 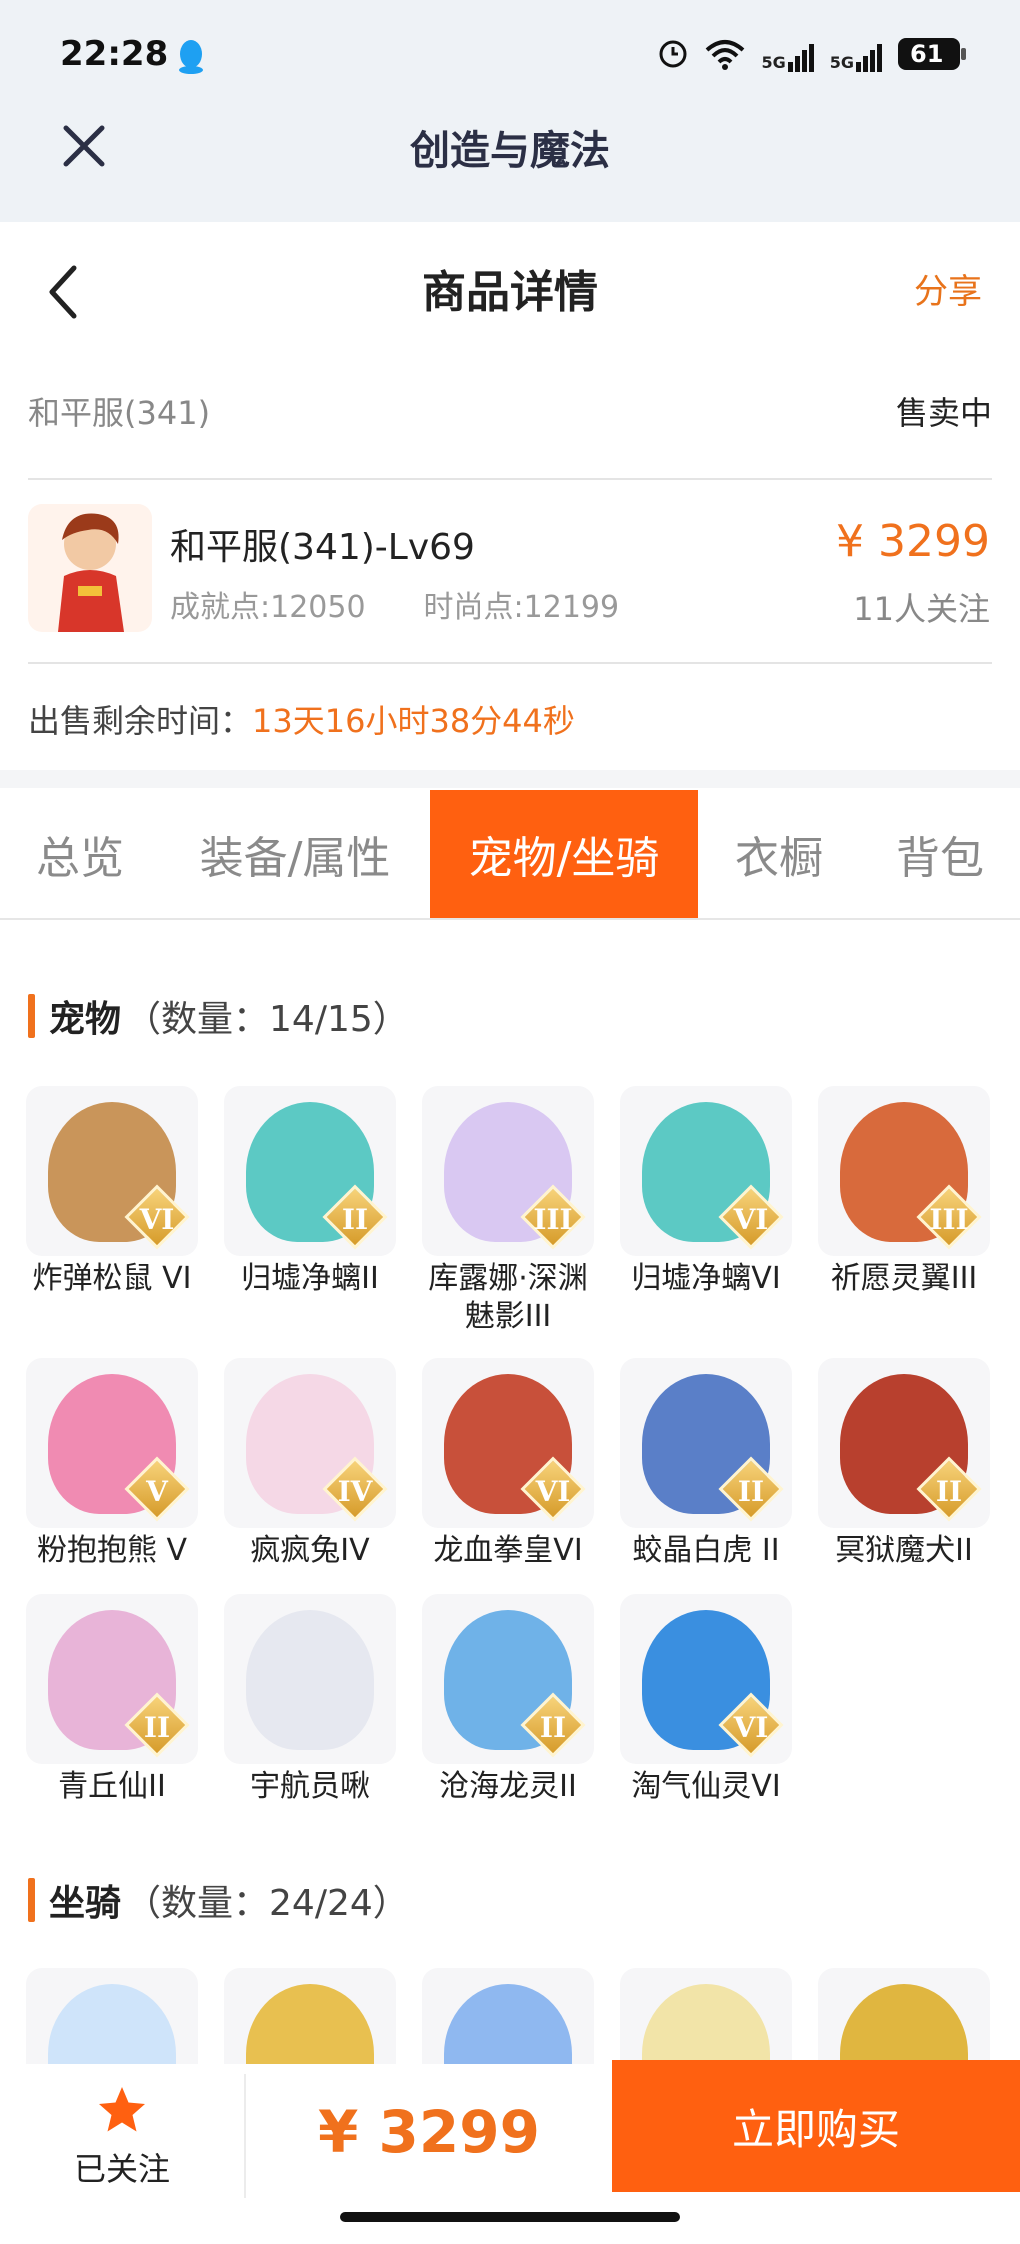 I want to click on pet-item: II 沧海龙灵II, so click(x=508, y=1700).